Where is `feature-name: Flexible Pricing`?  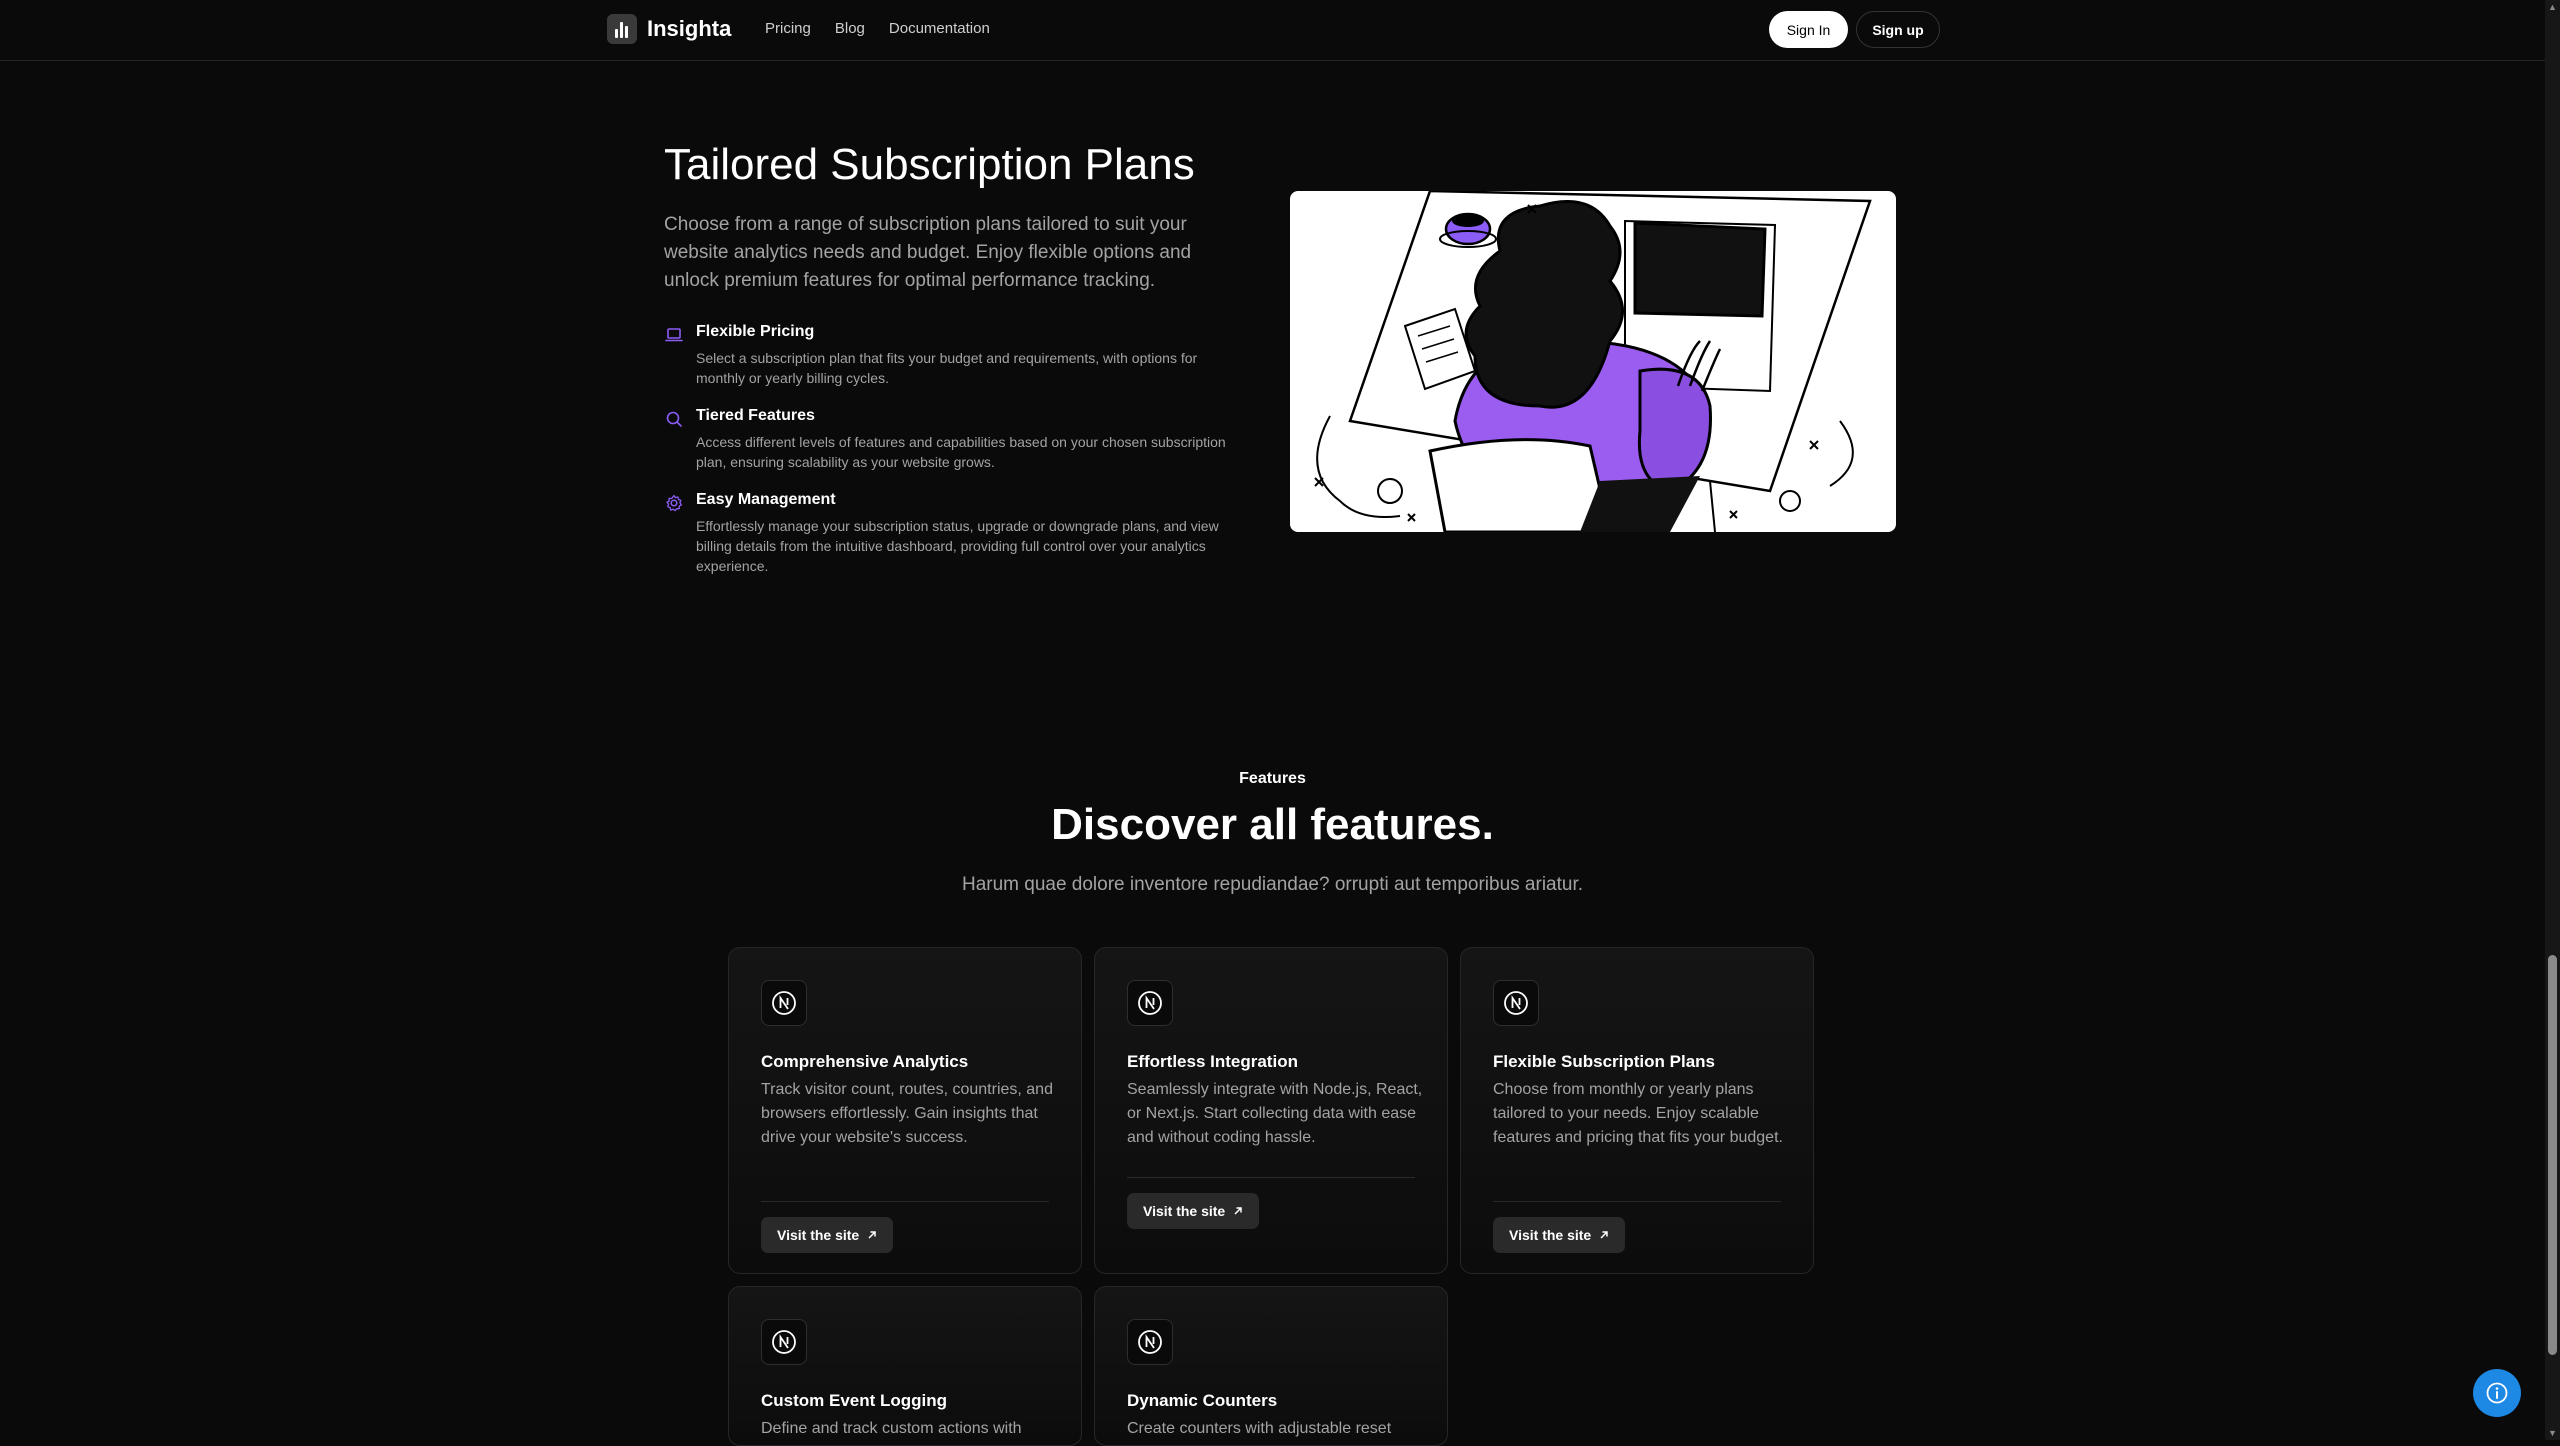 feature-name: Flexible Pricing is located at coordinates (755, 331).